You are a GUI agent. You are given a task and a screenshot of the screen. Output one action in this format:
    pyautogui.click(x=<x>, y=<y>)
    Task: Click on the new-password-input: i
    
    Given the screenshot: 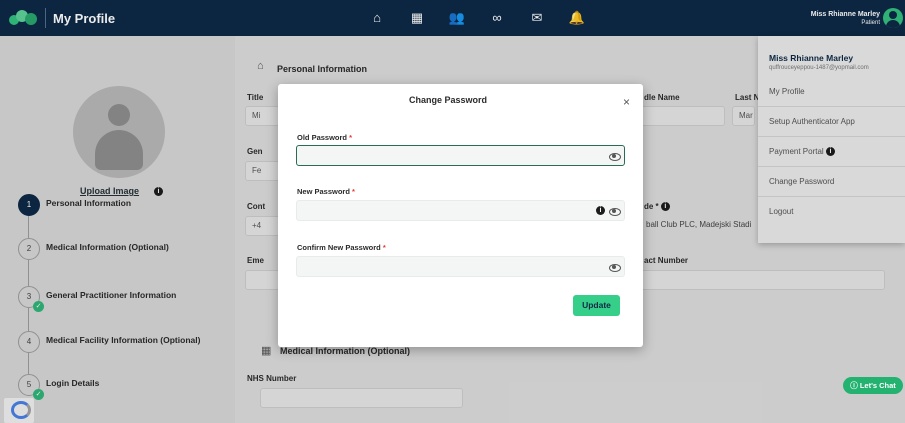 What is the action you would take?
    pyautogui.click(x=460, y=210)
    